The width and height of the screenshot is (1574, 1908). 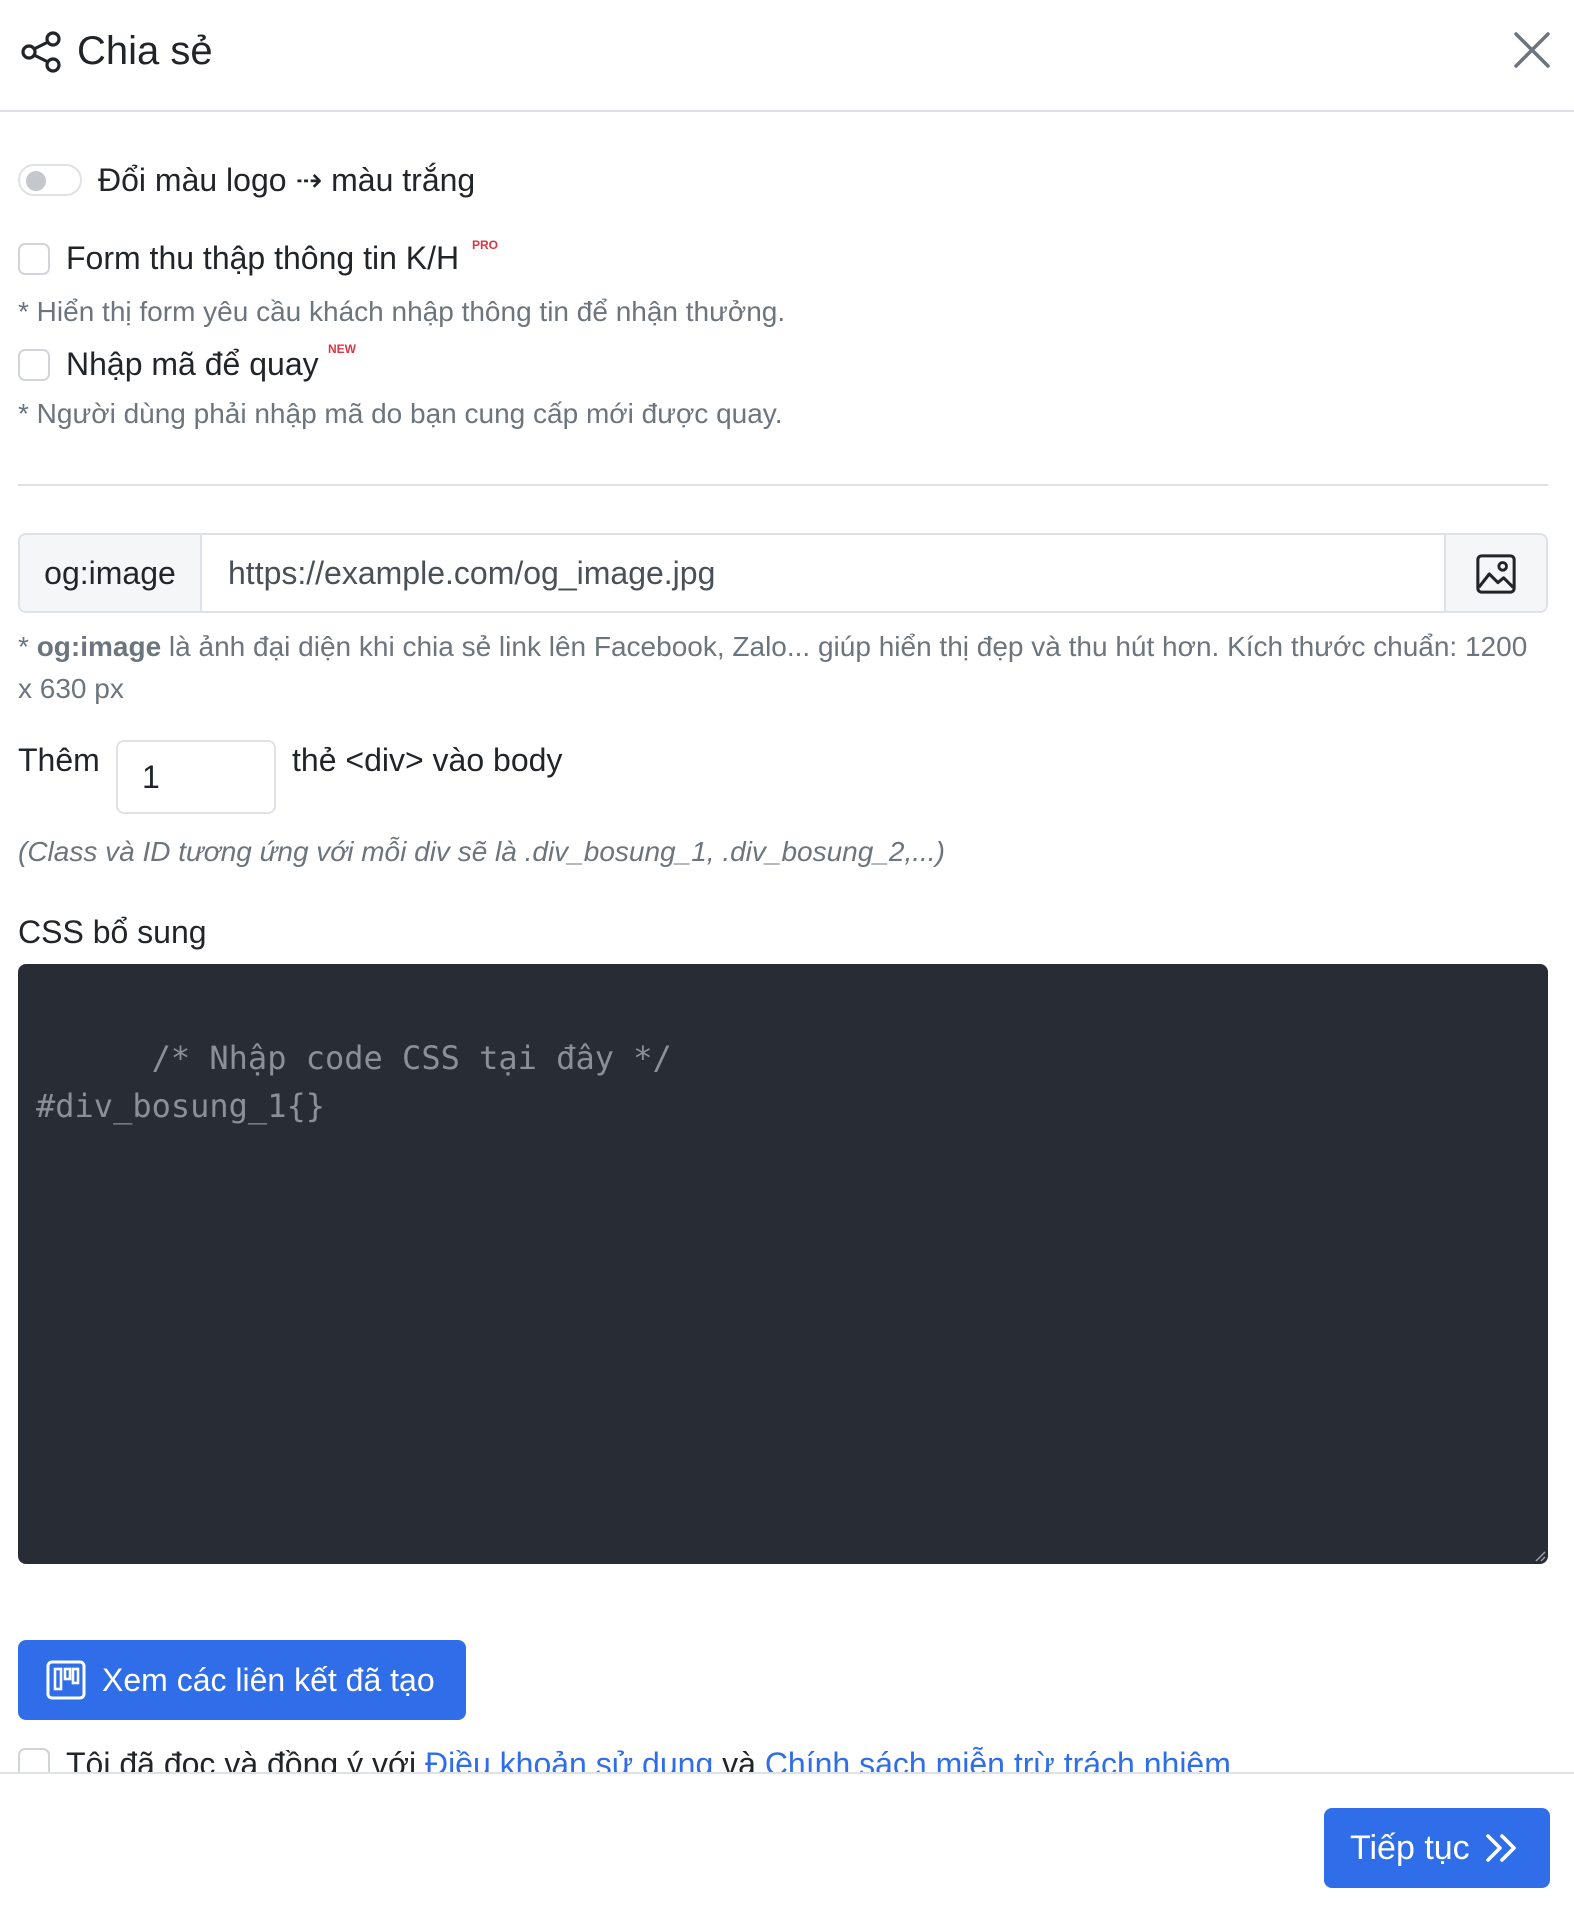 What do you see at coordinates (824, 573) in the screenshot?
I see `og-image-url-input: https://example.com/og_image.jpg` at bounding box center [824, 573].